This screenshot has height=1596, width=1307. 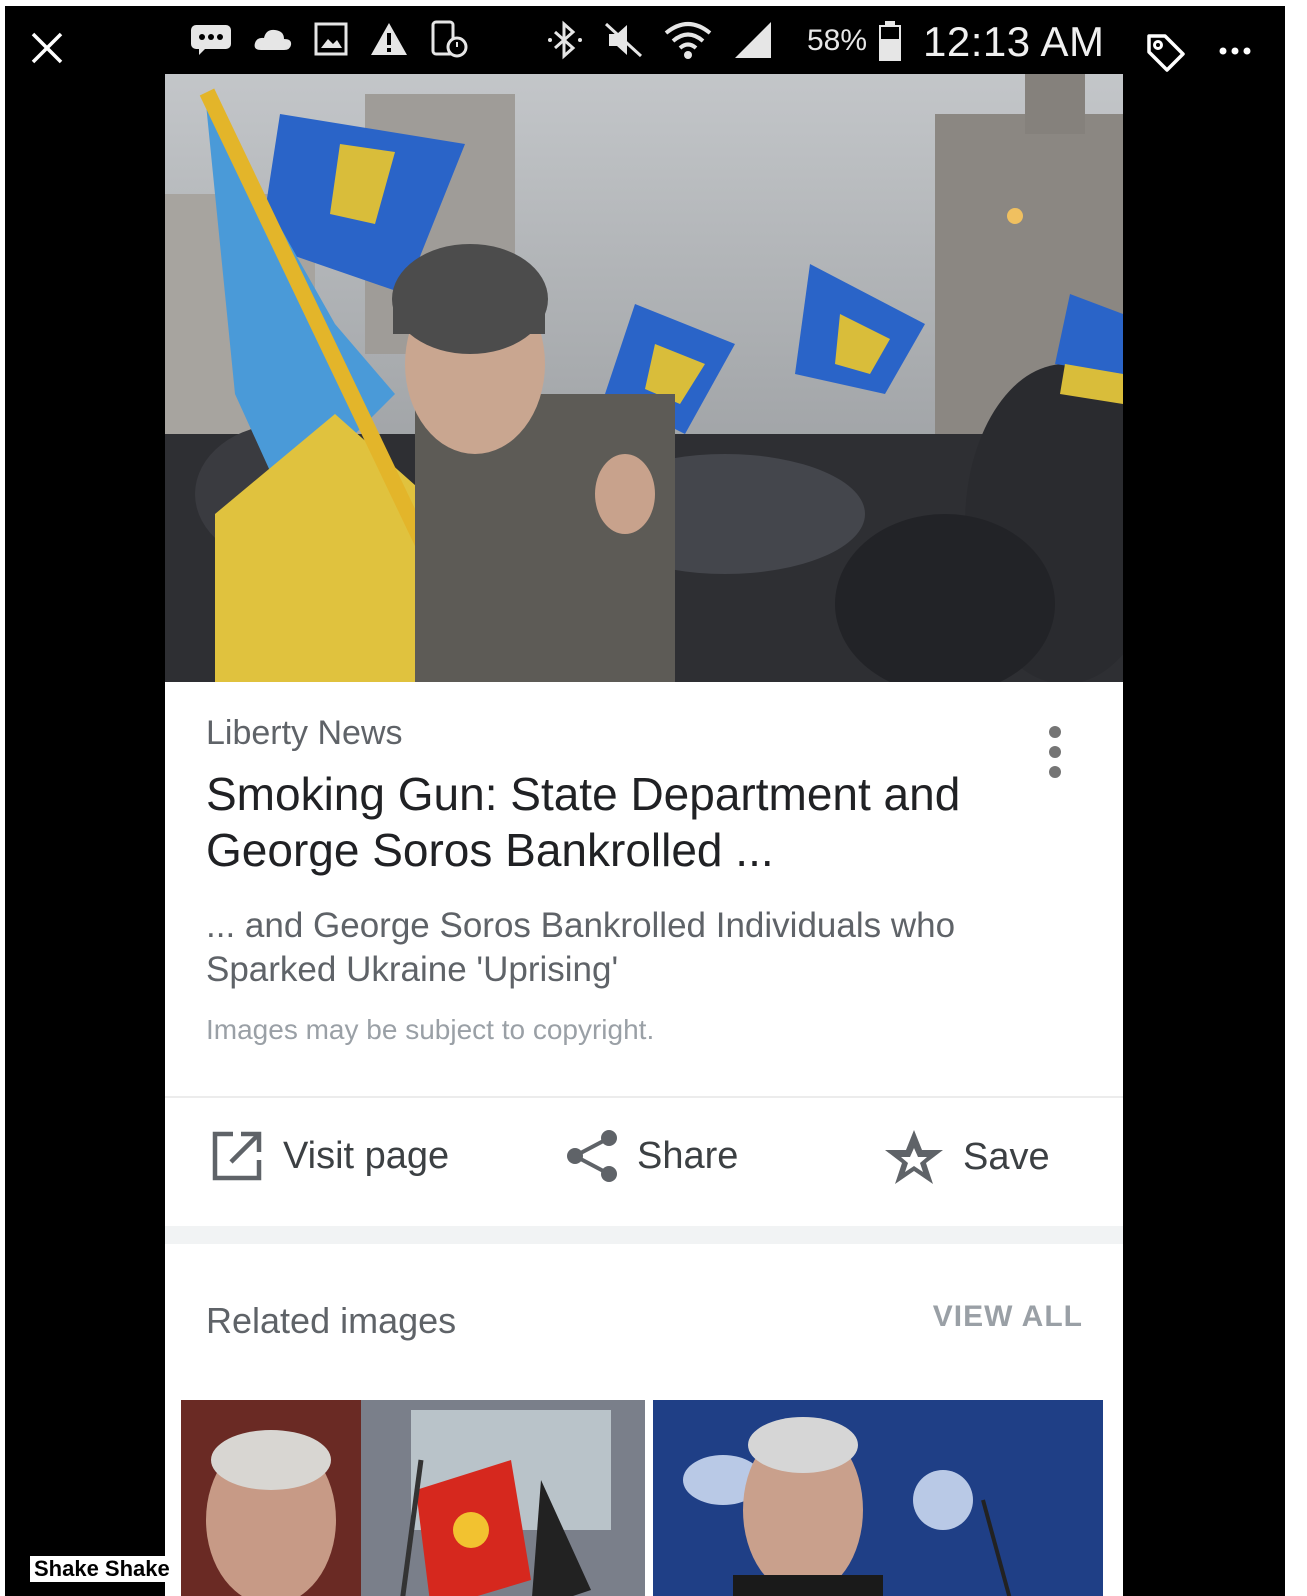 What do you see at coordinates (1008, 1317) in the screenshot?
I see `view-all-link: VIEW ALL` at bounding box center [1008, 1317].